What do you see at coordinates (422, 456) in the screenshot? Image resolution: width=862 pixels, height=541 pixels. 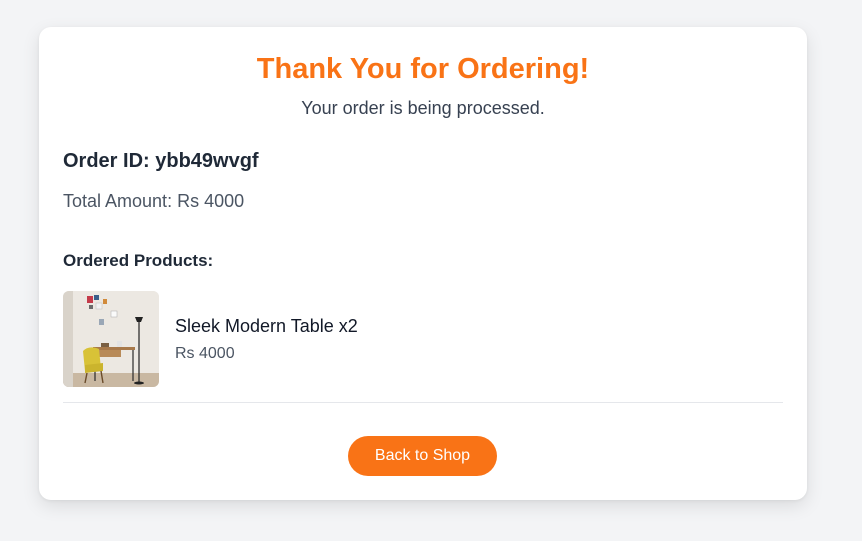 I see `back-to-shop-button: Back to Shop` at bounding box center [422, 456].